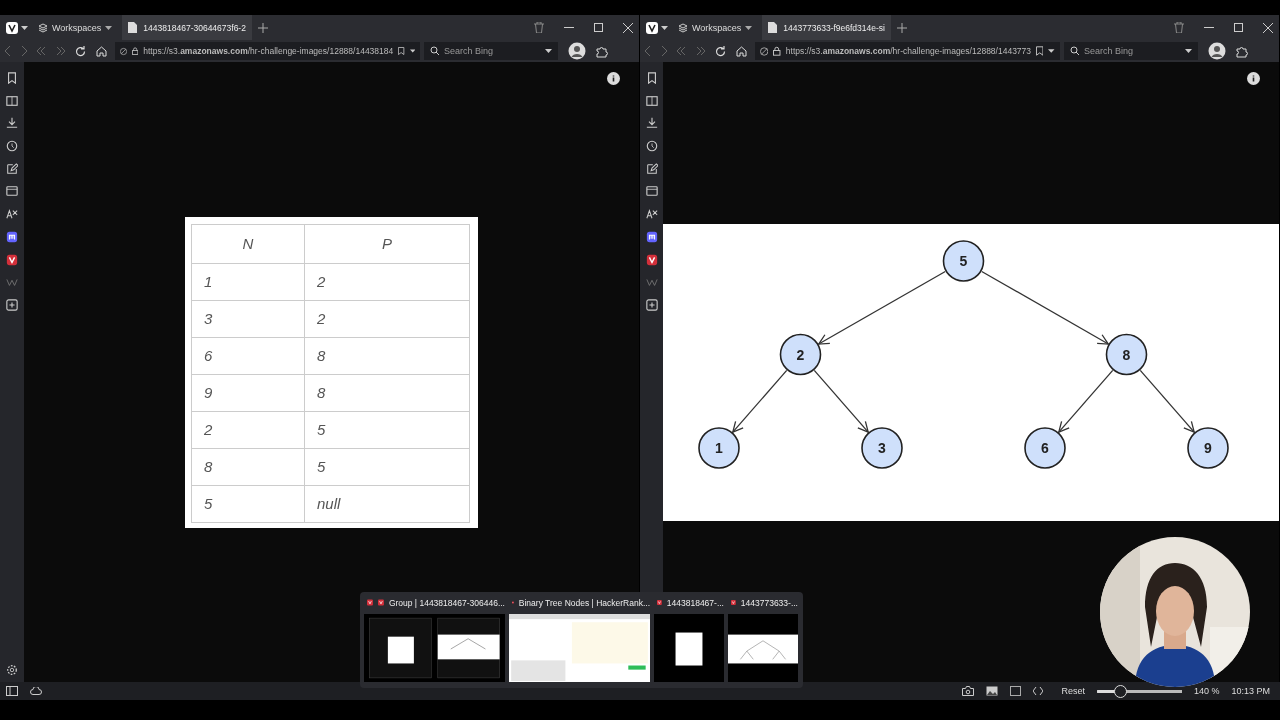  What do you see at coordinates (1045, 447) in the screenshot?
I see `node-label: 6` at bounding box center [1045, 447].